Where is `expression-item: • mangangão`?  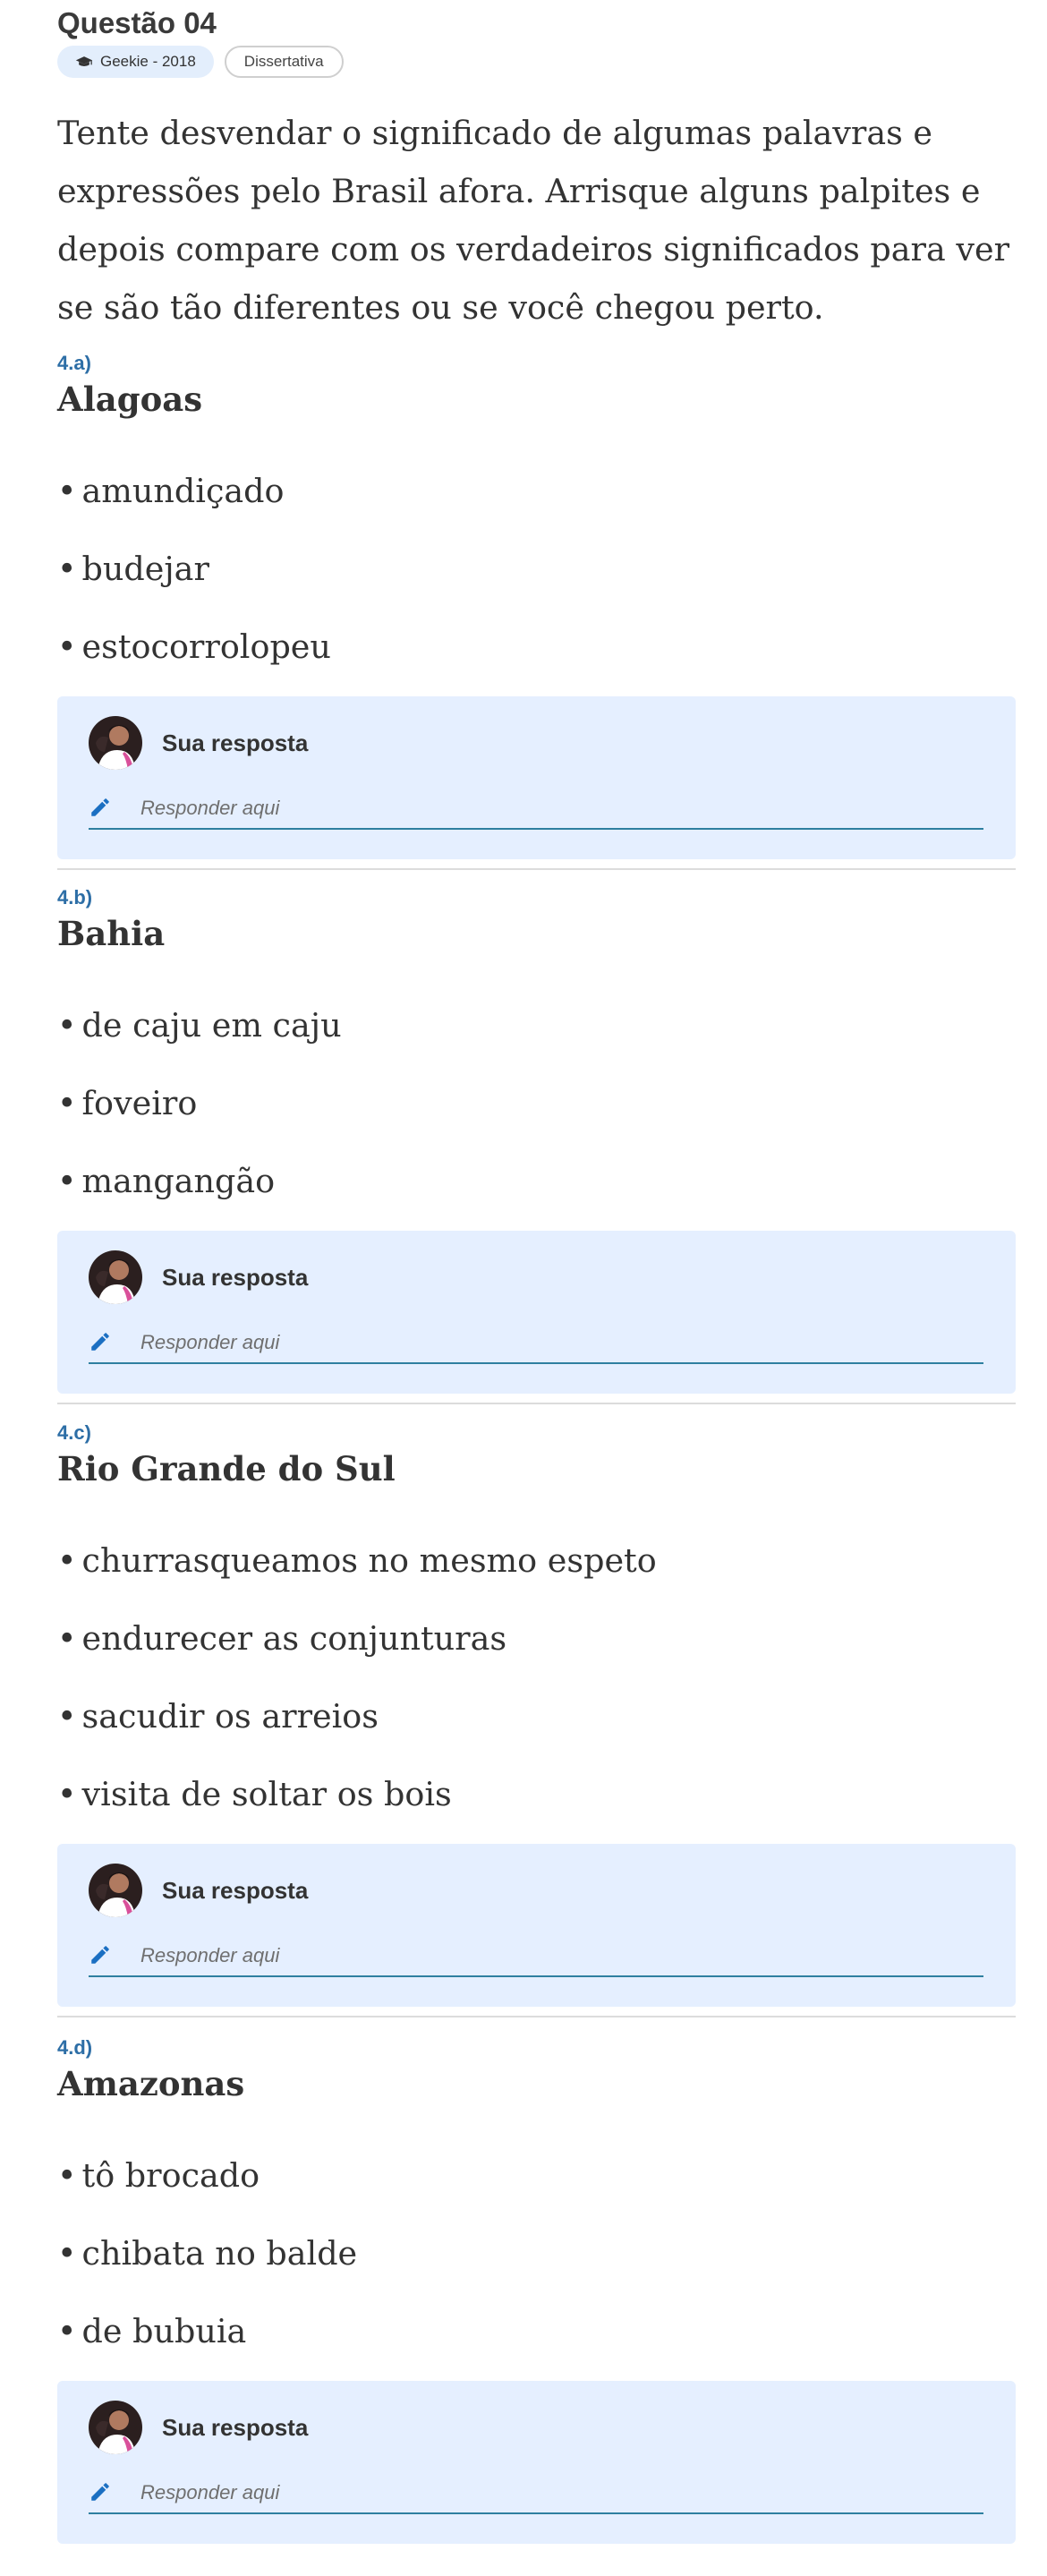
expression-item: • mangangão is located at coordinates (199, 1181).